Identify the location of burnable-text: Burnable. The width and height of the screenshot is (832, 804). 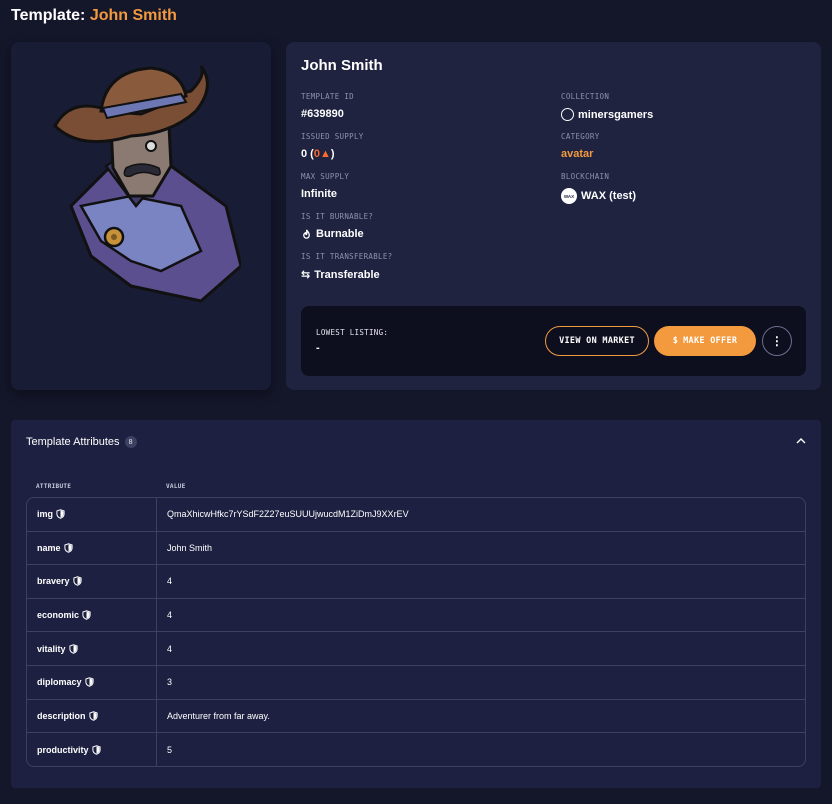
(340, 234).